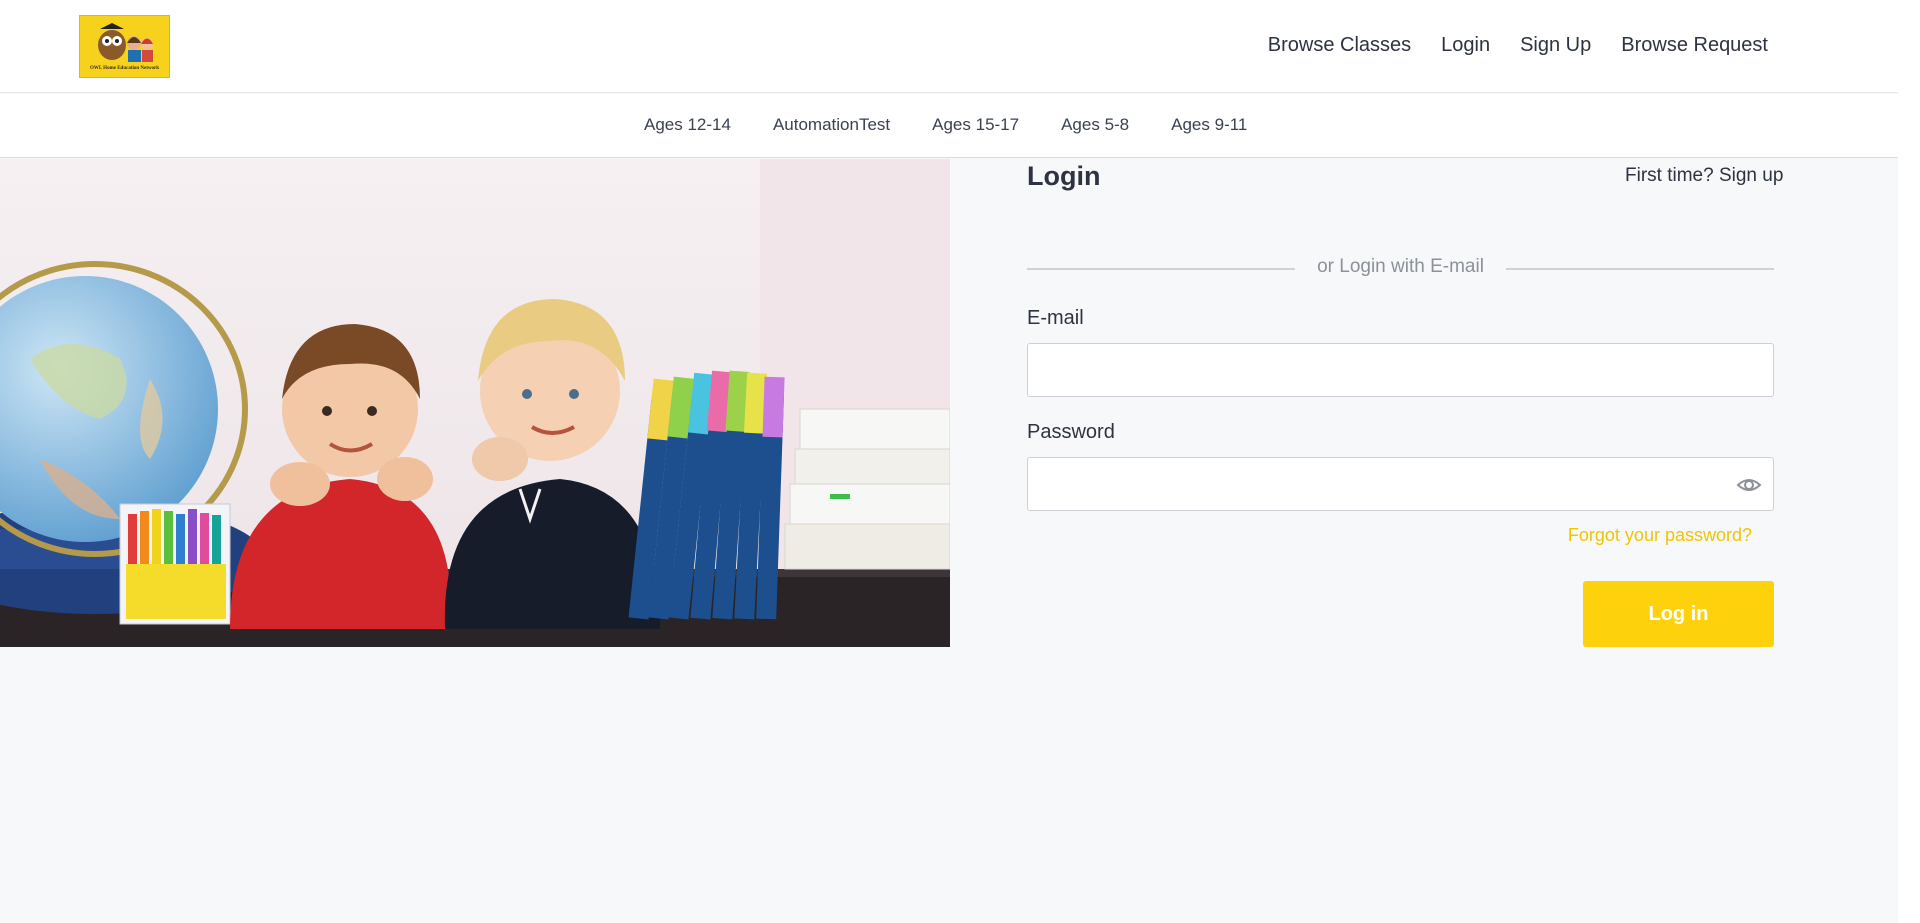 The image size is (1920, 923). Describe the element at coordinates (1678, 614) in the screenshot. I see `login-button: Log in` at that location.